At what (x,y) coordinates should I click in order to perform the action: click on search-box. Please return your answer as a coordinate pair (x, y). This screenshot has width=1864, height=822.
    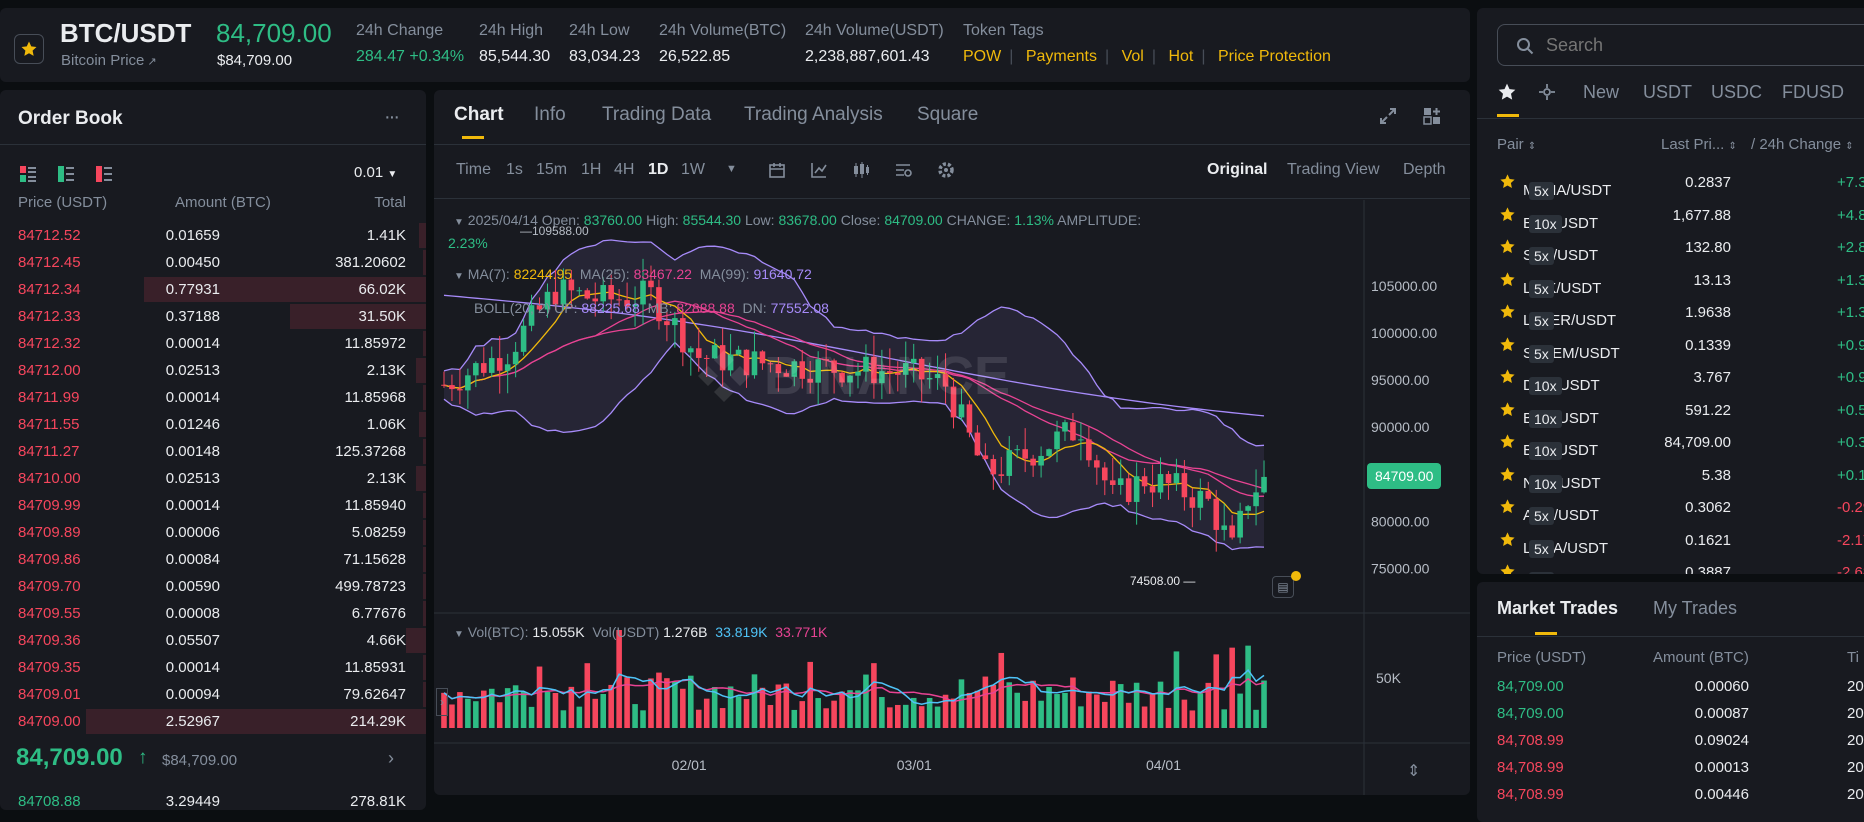
    Looking at the image, I should click on (1680, 45).